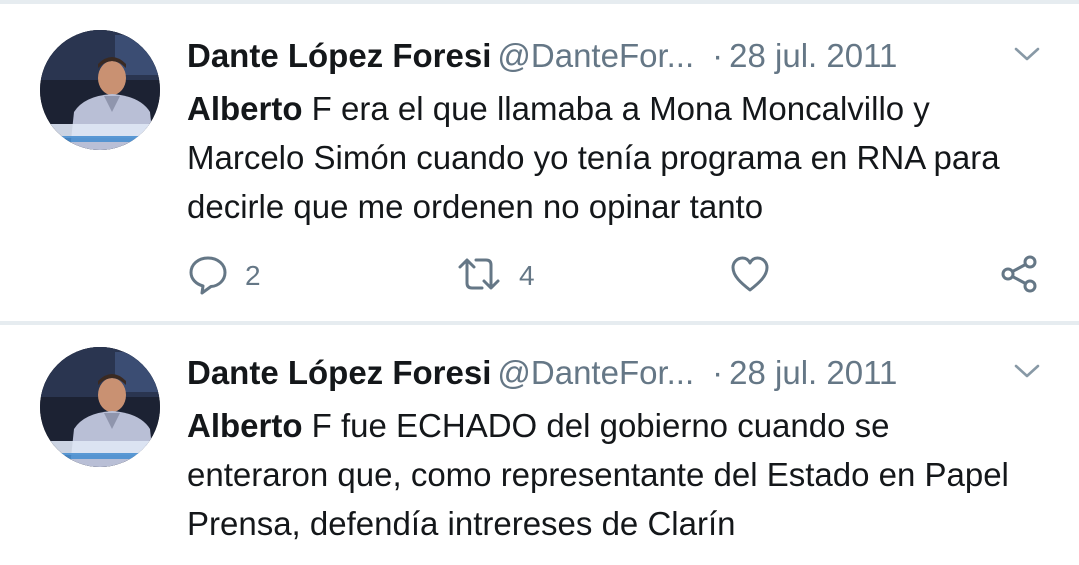 The height and width of the screenshot is (565, 1079). What do you see at coordinates (479, 276) in the screenshot?
I see `retweet-icon` at bounding box center [479, 276].